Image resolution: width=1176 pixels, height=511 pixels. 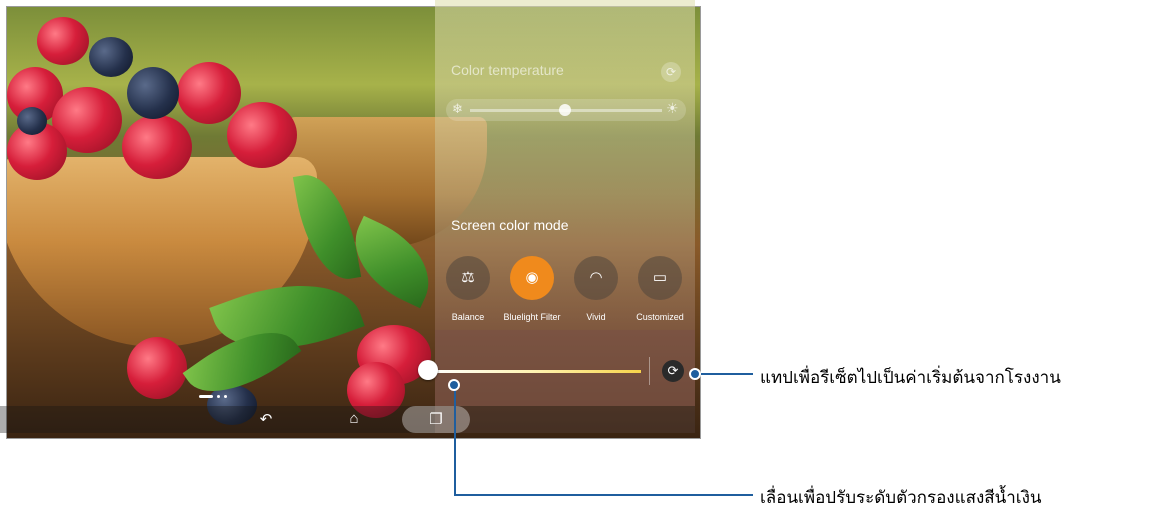 I want to click on bluelight-reset-icon: ⟳, so click(x=673, y=371).